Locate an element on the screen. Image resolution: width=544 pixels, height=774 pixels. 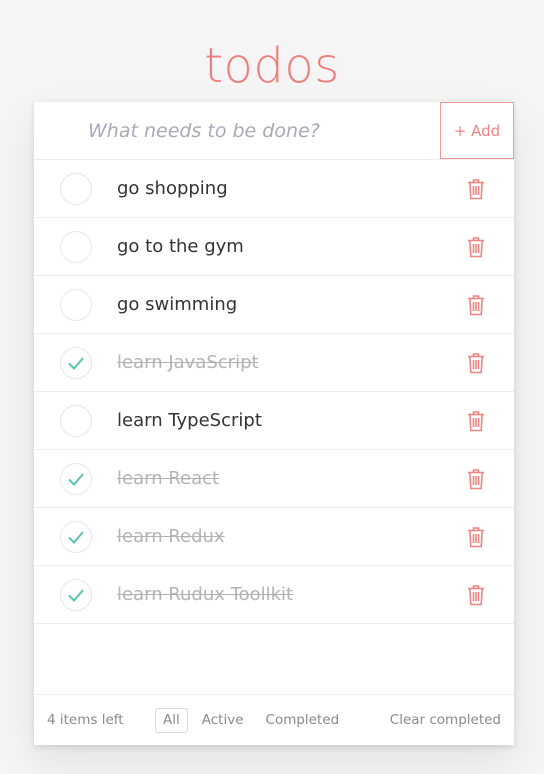
add-button: + Add is located at coordinates (477, 130).